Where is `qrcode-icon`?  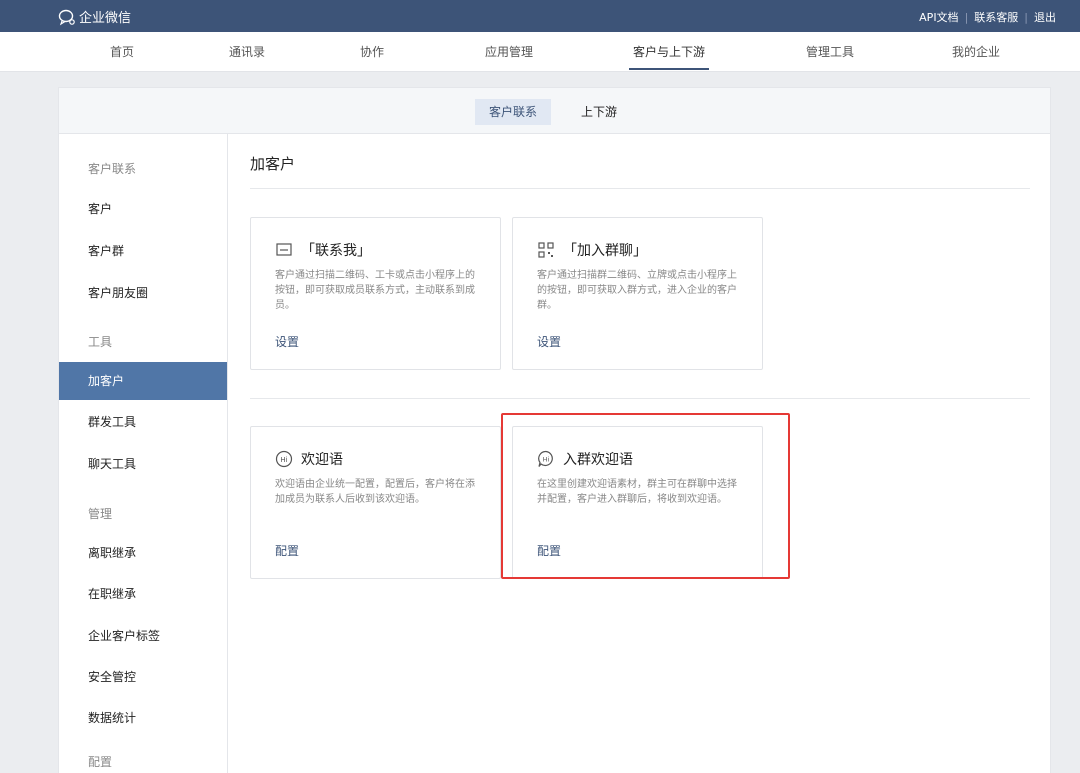
qrcode-icon is located at coordinates (546, 250).